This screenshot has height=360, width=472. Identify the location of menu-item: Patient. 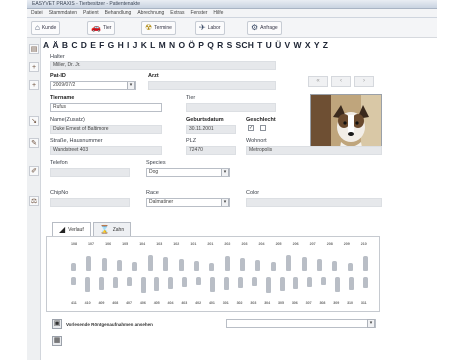
(91, 13).